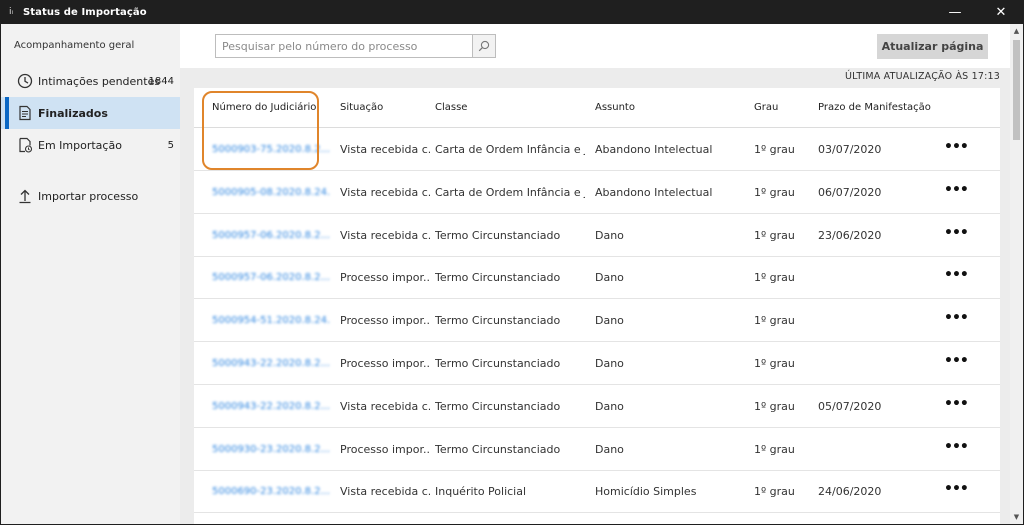 This screenshot has height=525, width=1024. Describe the element at coordinates (512, 12) in the screenshot. I see `title-bar: iᵢ Status de Importação — ✕` at that location.